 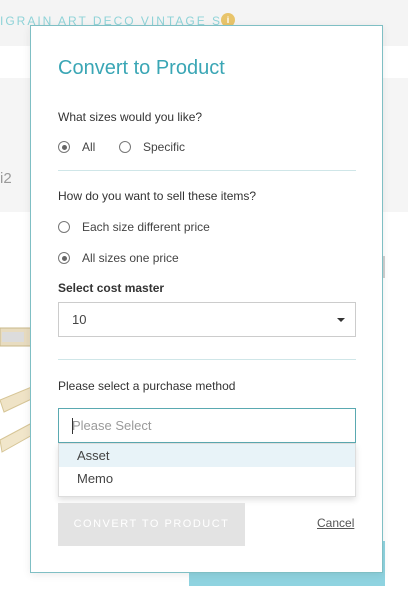 I want to click on sell-question: How do you want to sell these items?, so click(x=157, y=196).